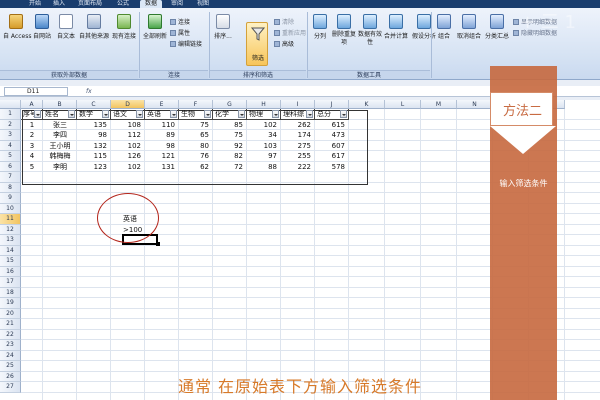 Image resolution: width=600 pixels, height=400 pixels. Describe the element at coordinates (180, 32) in the screenshot. I see `properties-button: 属性` at that location.